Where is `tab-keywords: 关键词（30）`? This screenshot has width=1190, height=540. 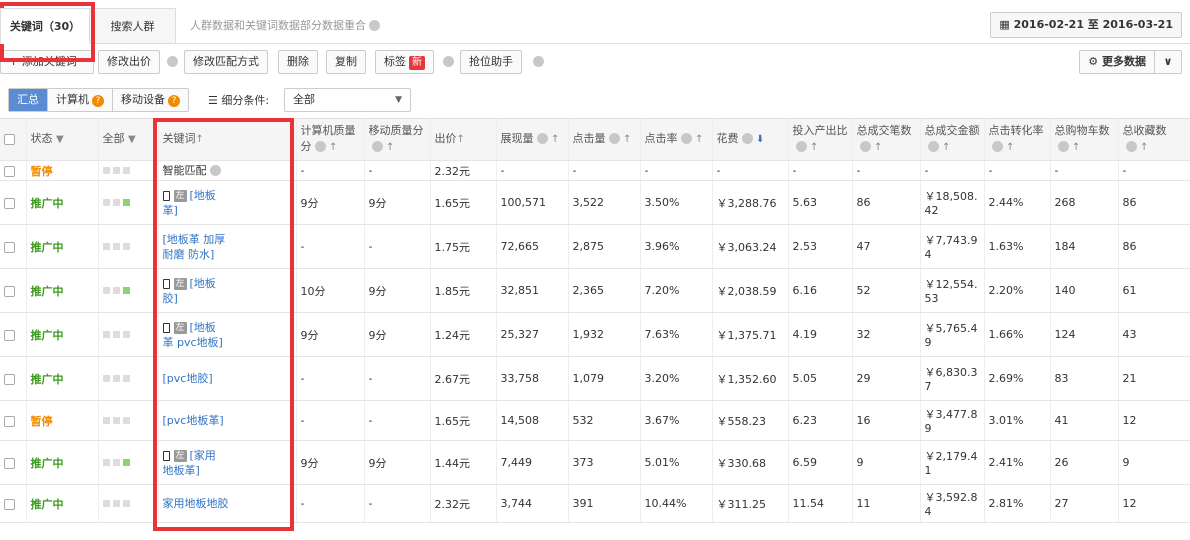 tab-keywords: 关键词（30） is located at coordinates (45, 26).